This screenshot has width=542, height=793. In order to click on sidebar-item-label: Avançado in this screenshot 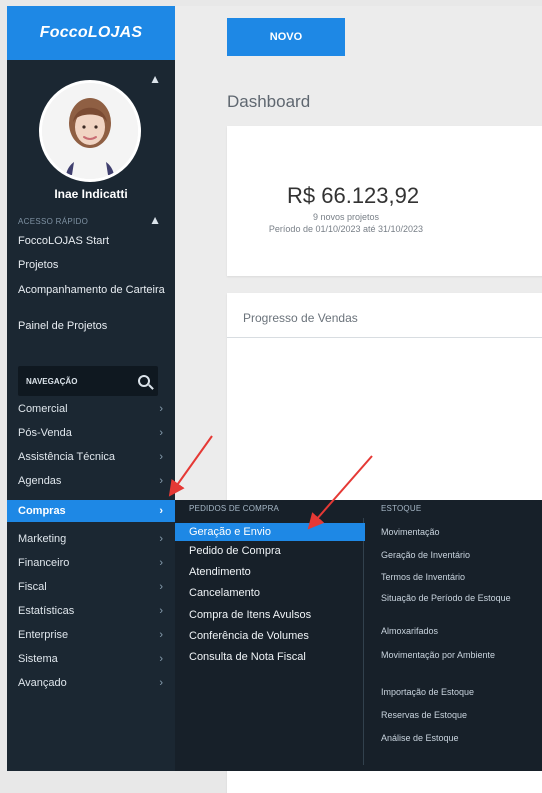, I will do `click(42, 683)`.